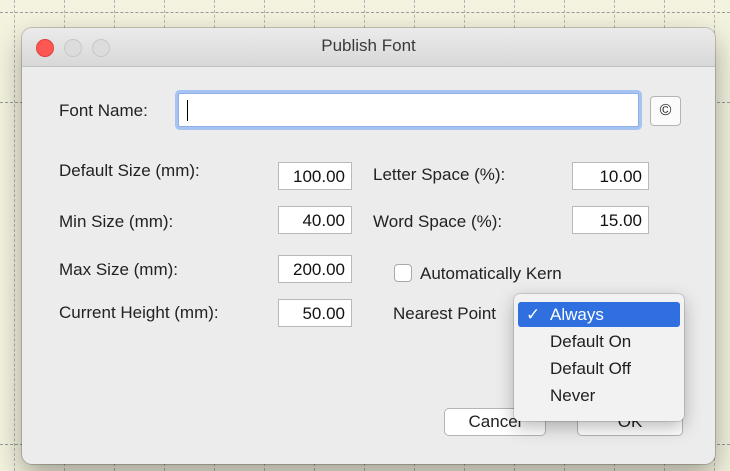  What do you see at coordinates (573, 395) in the screenshot?
I see `menu-item-label: Never` at bounding box center [573, 395].